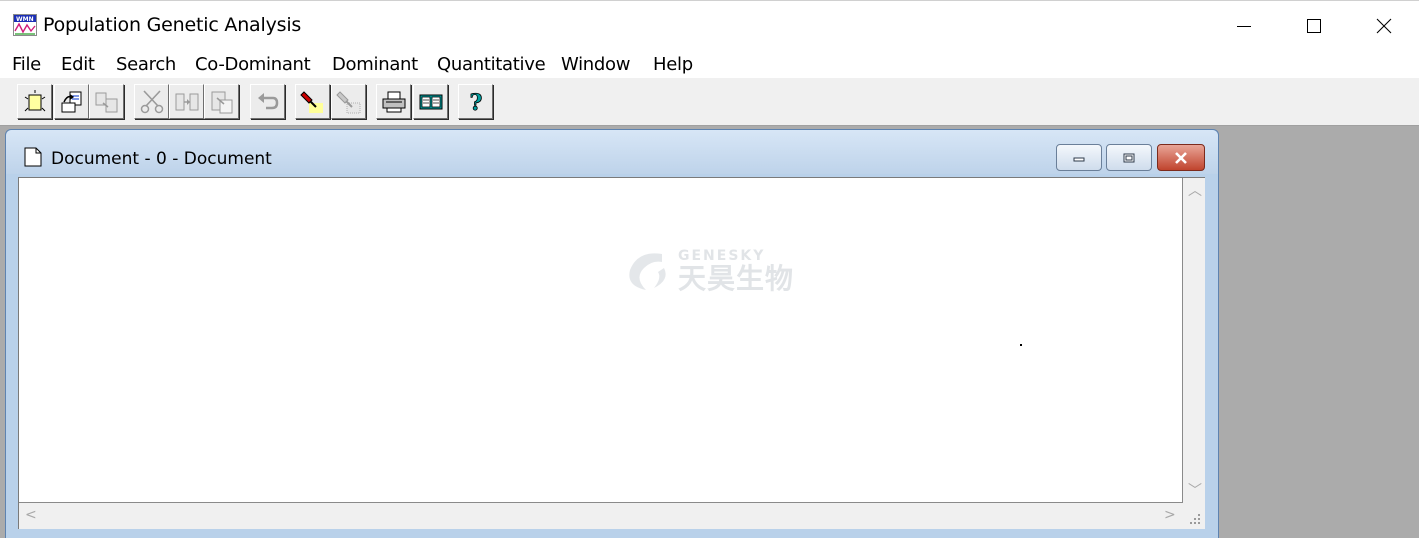  What do you see at coordinates (172, 25) in the screenshot?
I see `app-title: Population Genetic Analysis` at bounding box center [172, 25].